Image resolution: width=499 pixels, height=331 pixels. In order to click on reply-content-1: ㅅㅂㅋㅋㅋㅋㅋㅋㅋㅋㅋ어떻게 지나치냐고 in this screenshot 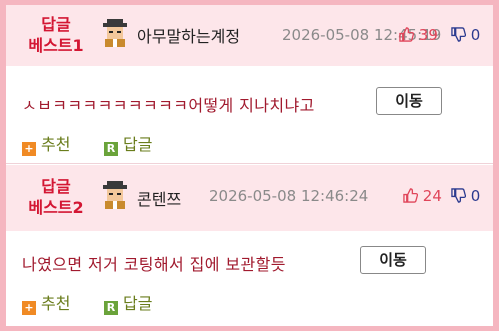, I will do `click(168, 105)`.